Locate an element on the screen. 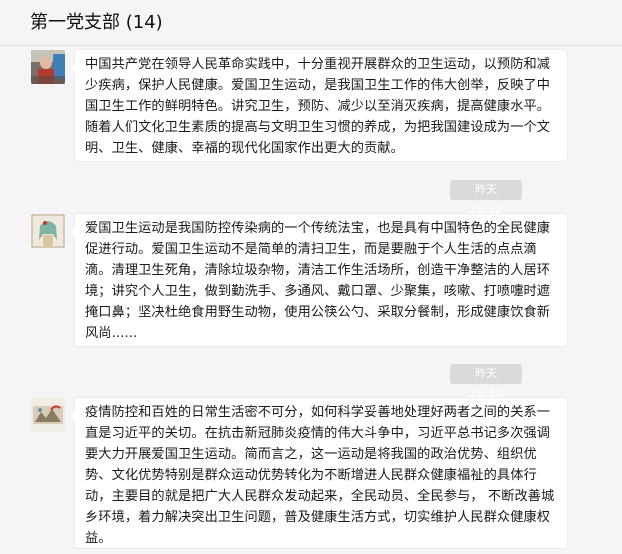  chat-header: 第一党支部 (14) is located at coordinates (311, 23).